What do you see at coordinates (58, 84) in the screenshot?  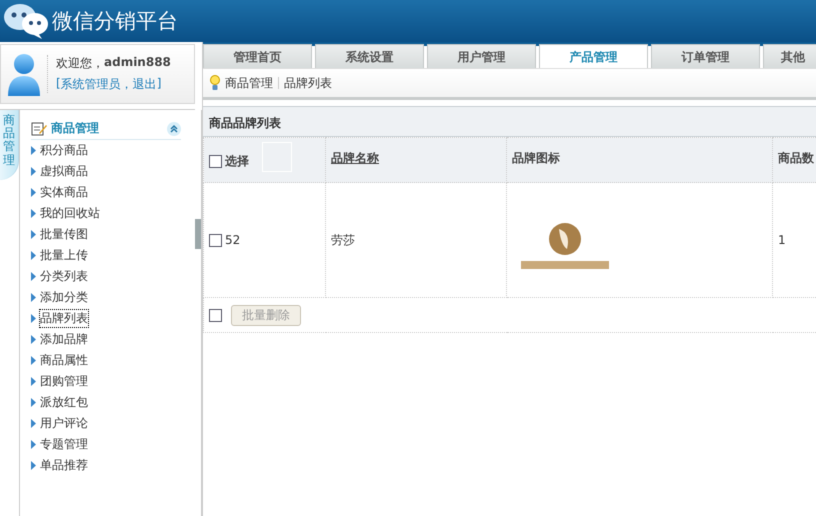 I see `bracket-label: [` at bounding box center [58, 84].